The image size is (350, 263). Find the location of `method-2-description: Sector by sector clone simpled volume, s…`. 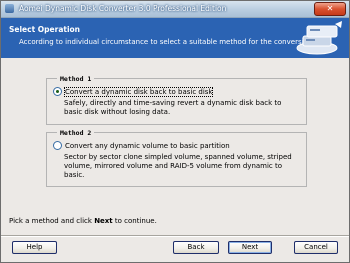

method-2-description: Sector by sector clone simpled volume, s… is located at coordinates (178, 166).